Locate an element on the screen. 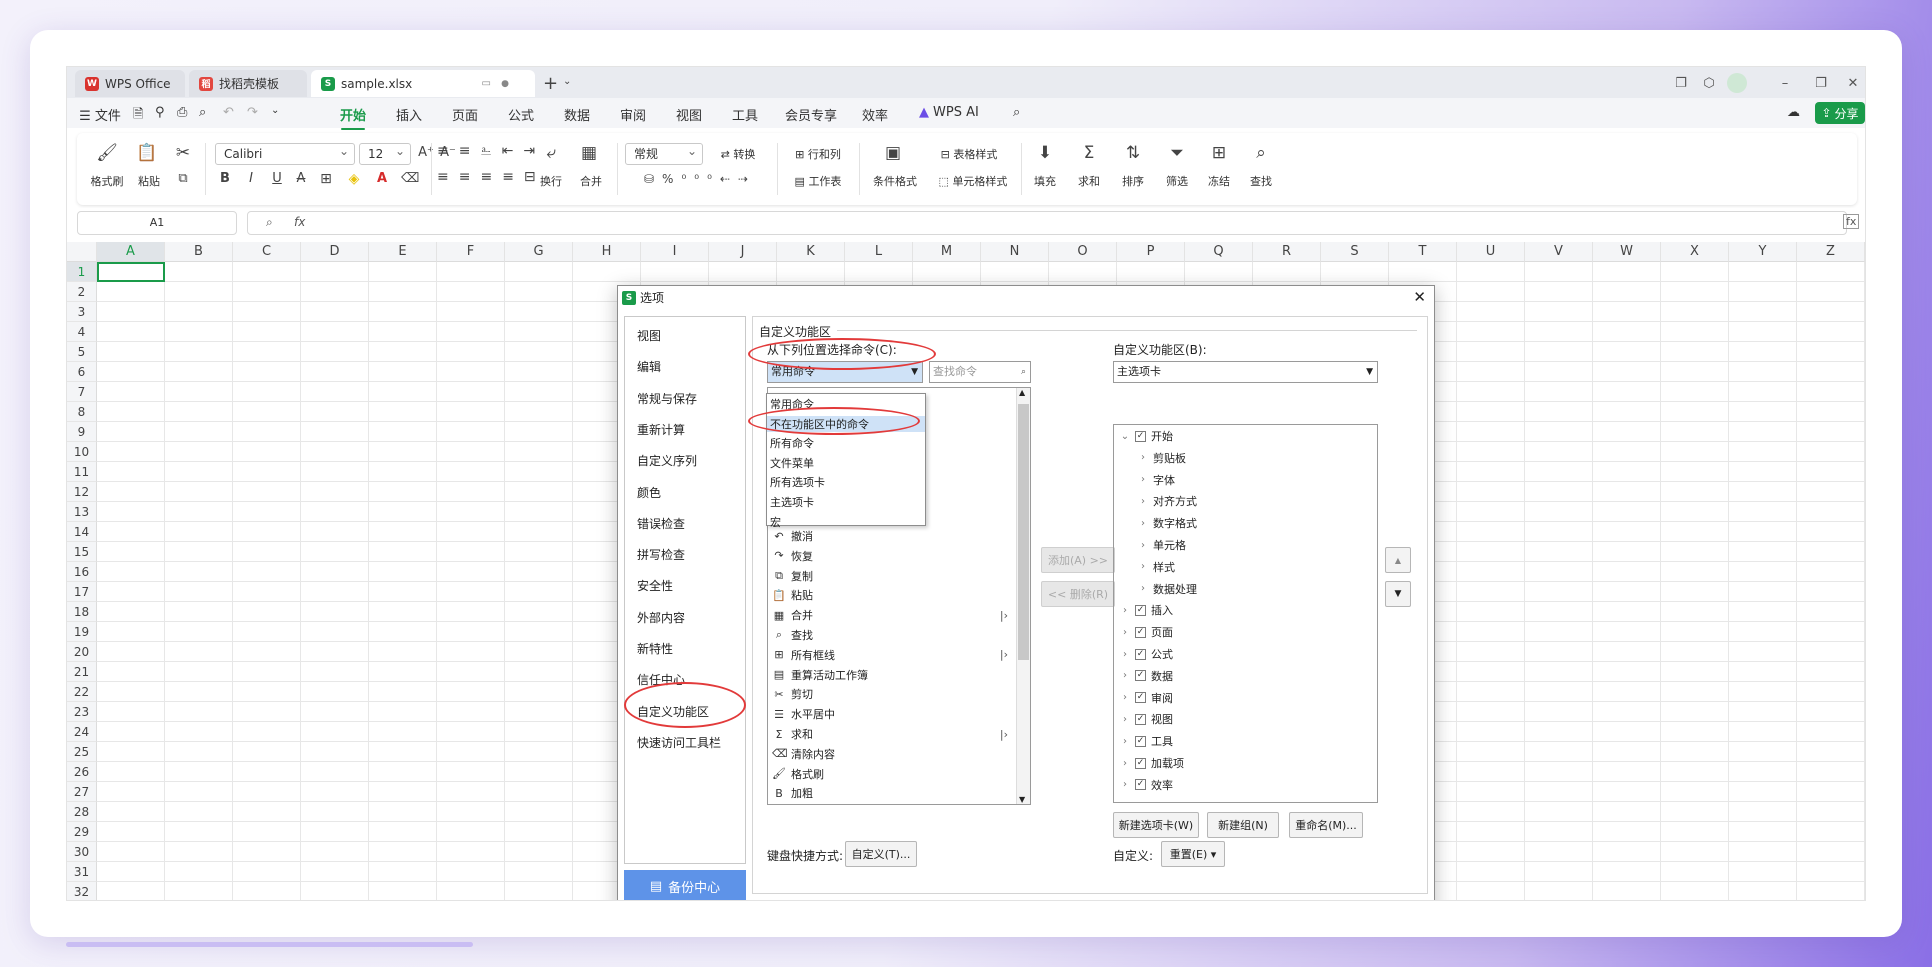 This screenshot has height=967, width=1932. expand-formula-icon: fx is located at coordinates (1851, 221).